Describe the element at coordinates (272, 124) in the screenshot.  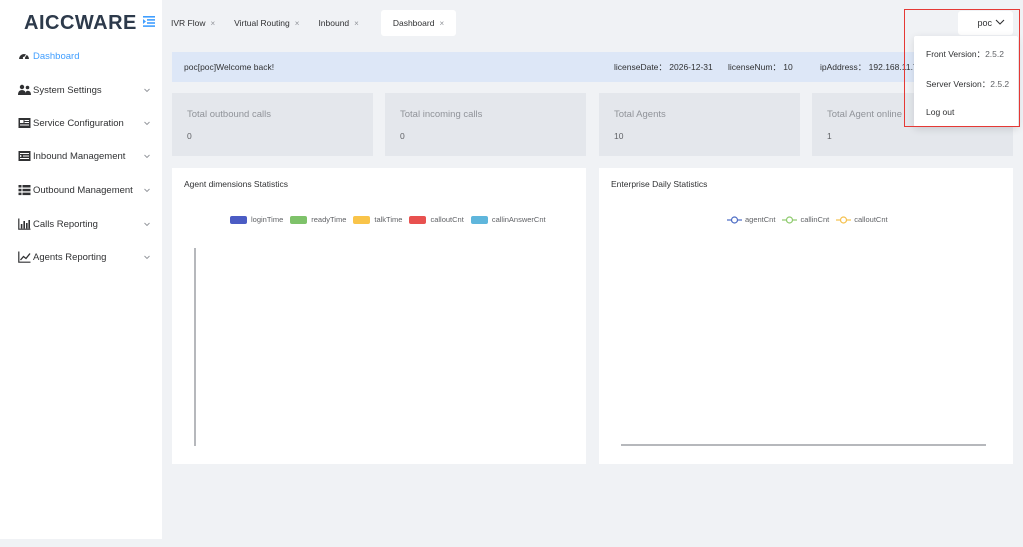
I see `stat-card-outbound: Total outbound calls 0` at that location.